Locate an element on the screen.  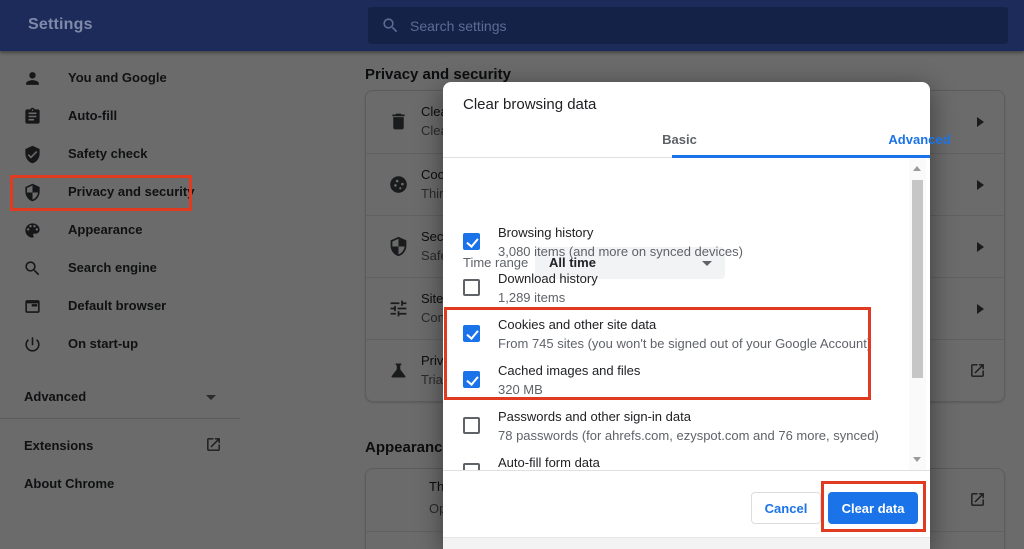
dialog-footer: Cancel Clear data is located at coordinates (686, 503).